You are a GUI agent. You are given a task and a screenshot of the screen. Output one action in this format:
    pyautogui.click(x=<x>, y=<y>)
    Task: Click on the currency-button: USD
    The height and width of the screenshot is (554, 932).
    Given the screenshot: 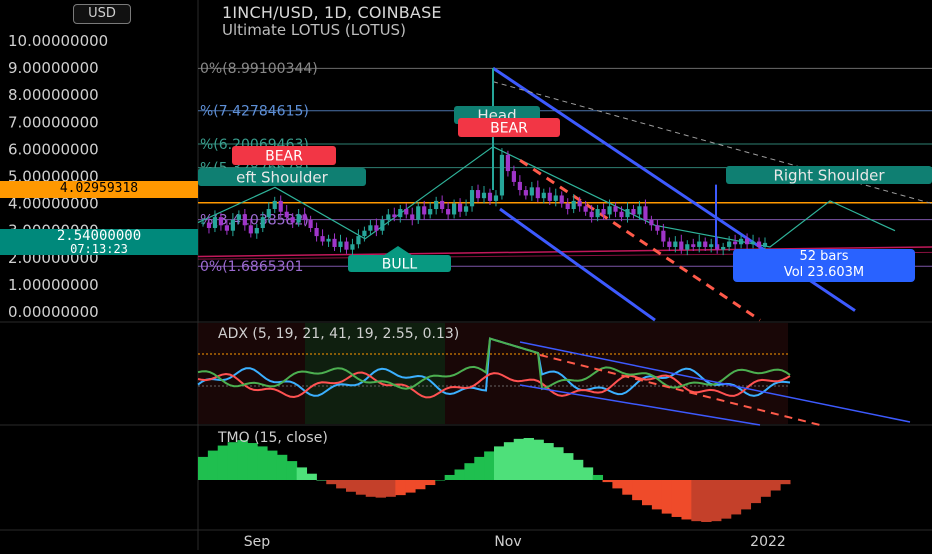 What is the action you would take?
    pyautogui.click(x=102, y=14)
    